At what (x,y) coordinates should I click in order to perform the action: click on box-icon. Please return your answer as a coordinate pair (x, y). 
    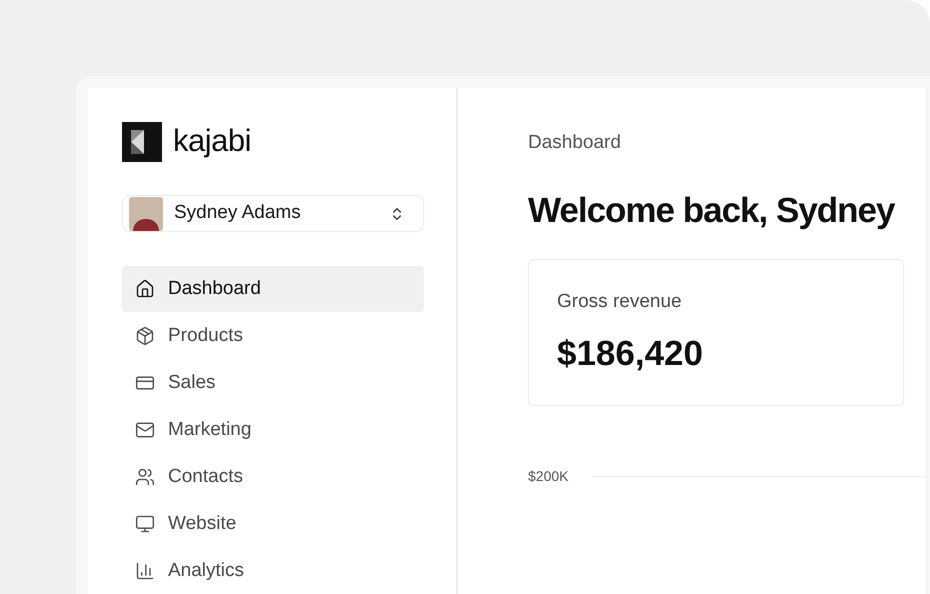
    Looking at the image, I should click on (145, 336).